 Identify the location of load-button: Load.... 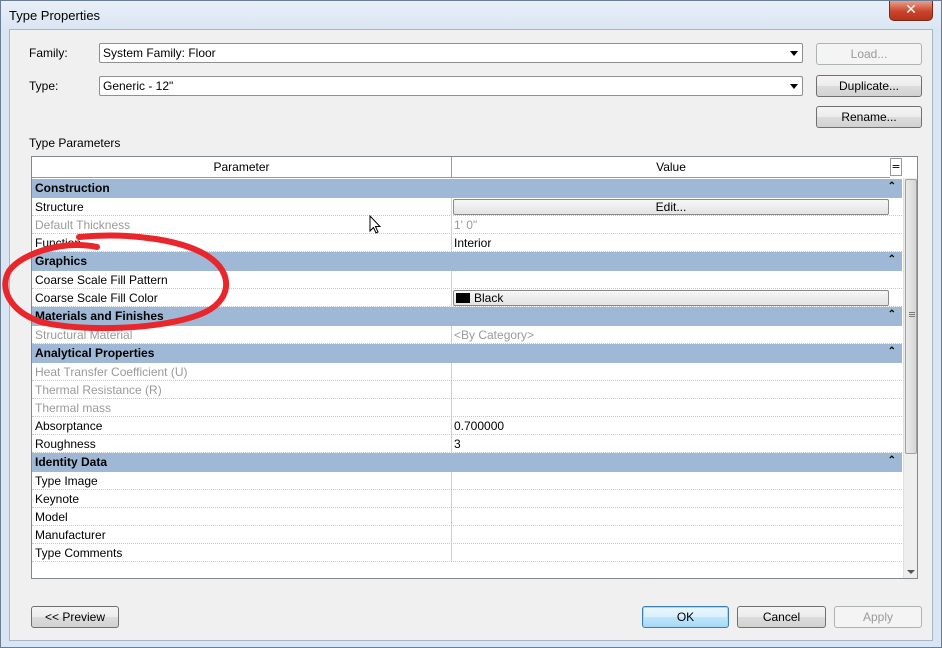
(869, 54).